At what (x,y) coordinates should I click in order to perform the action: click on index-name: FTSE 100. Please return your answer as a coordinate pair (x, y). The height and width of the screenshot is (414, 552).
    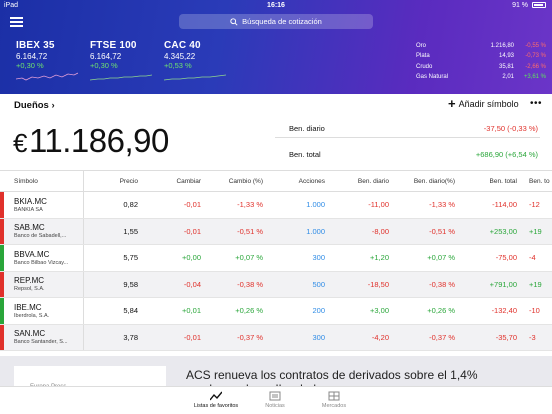
    Looking at the image, I should click on (113, 45).